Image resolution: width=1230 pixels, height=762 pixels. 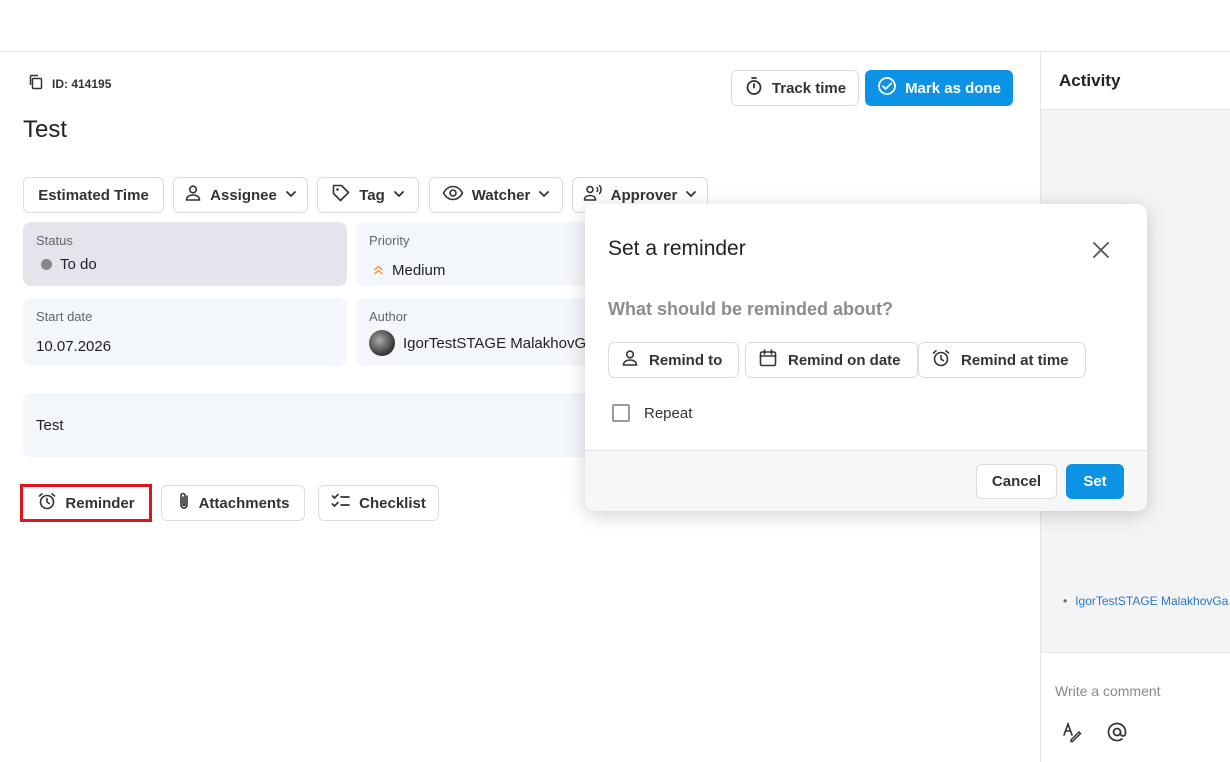 What do you see at coordinates (593, 195) in the screenshot?
I see `person-voice-icon` at bounding box center [593, 195].